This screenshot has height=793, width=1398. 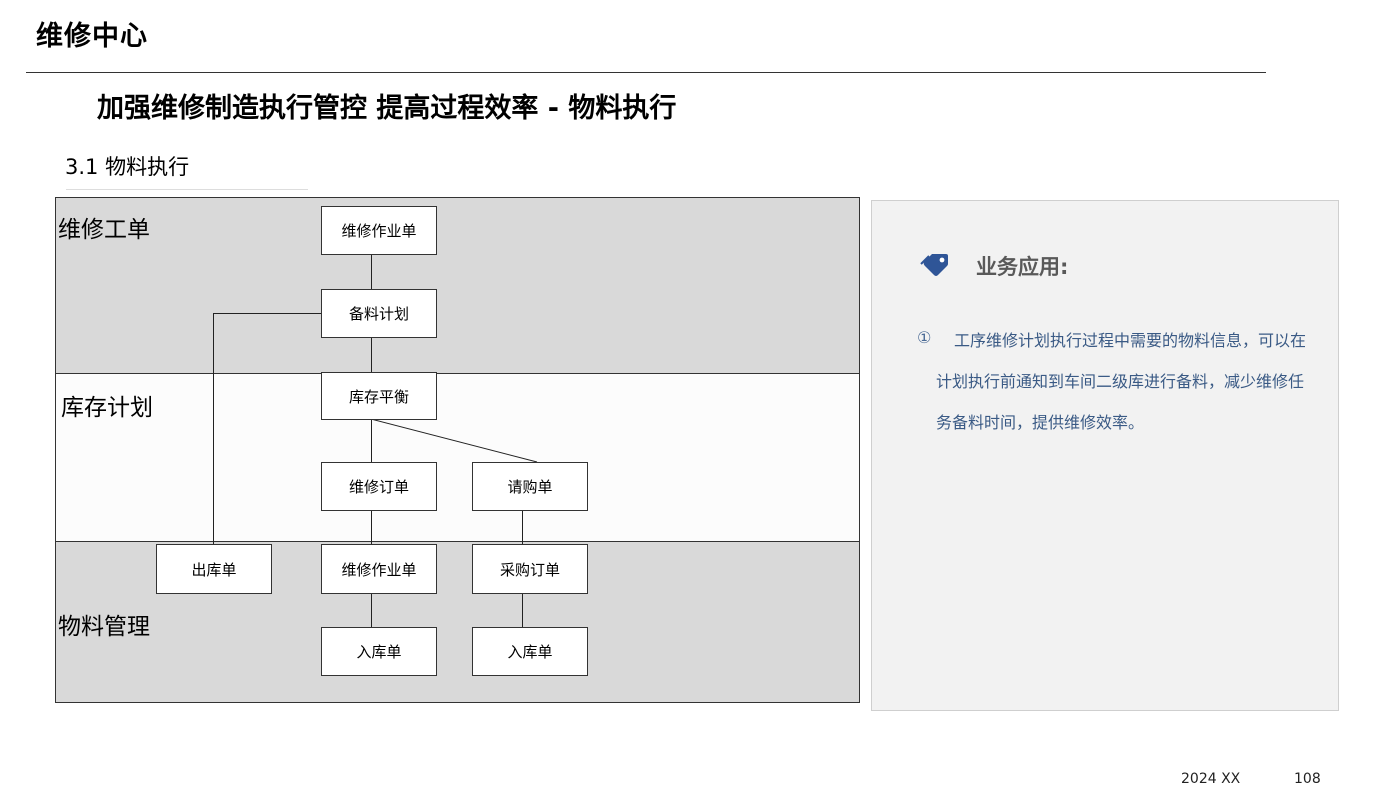 What do you see at coordinates (522, 610) in the screenshot?
I see `connector-purchase-order-receipt` at bounding box center [522, 610].